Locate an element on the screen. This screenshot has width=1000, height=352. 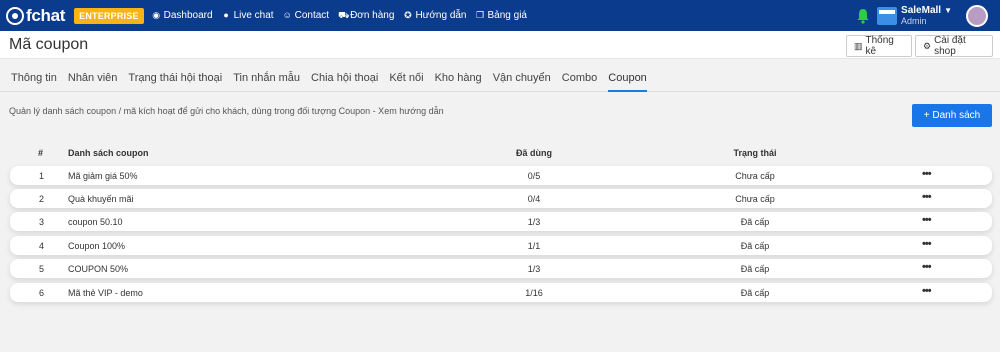
nav-dashboard: ◉ Dashboard is located at coordinates (182, 15).